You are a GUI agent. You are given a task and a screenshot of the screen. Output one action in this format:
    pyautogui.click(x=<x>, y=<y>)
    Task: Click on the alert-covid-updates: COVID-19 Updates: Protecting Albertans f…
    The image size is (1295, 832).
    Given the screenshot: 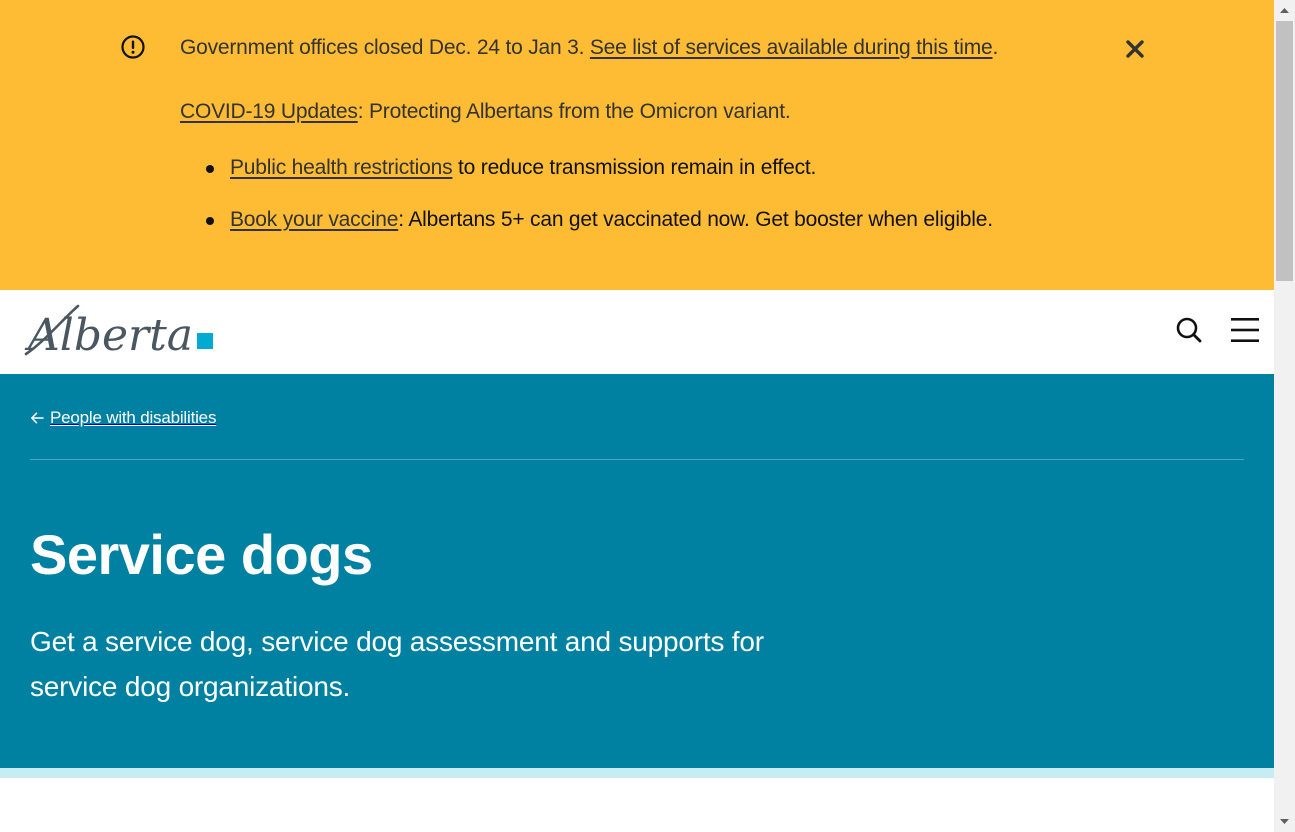 What is the action you would take?
    pyautogui.click(x=485, y=112)
    